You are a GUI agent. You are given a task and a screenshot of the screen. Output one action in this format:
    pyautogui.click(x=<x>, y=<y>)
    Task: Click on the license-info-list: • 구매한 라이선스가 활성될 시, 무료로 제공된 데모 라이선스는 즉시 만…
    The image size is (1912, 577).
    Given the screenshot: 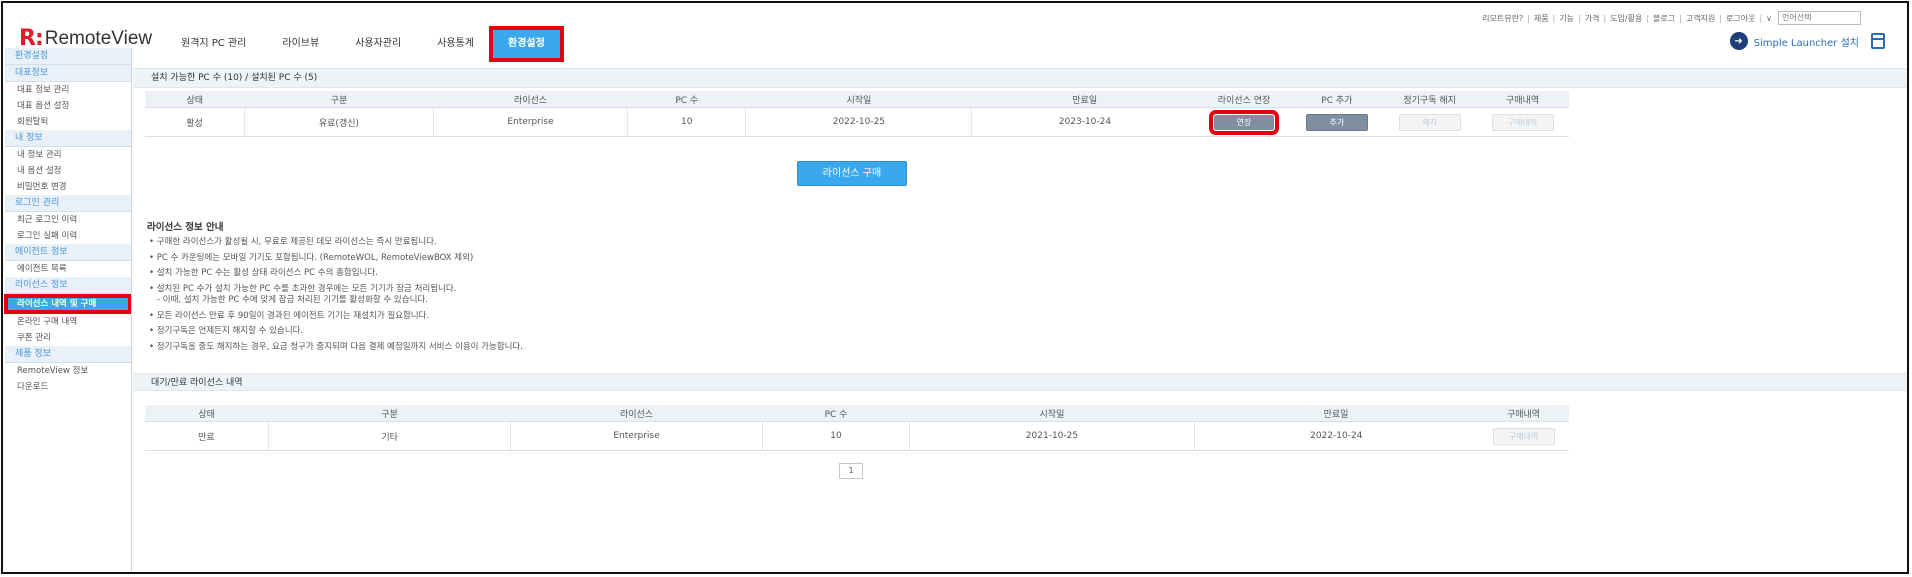 What is the action you would take?
    pyautogui.click(x=336, y=295)
    